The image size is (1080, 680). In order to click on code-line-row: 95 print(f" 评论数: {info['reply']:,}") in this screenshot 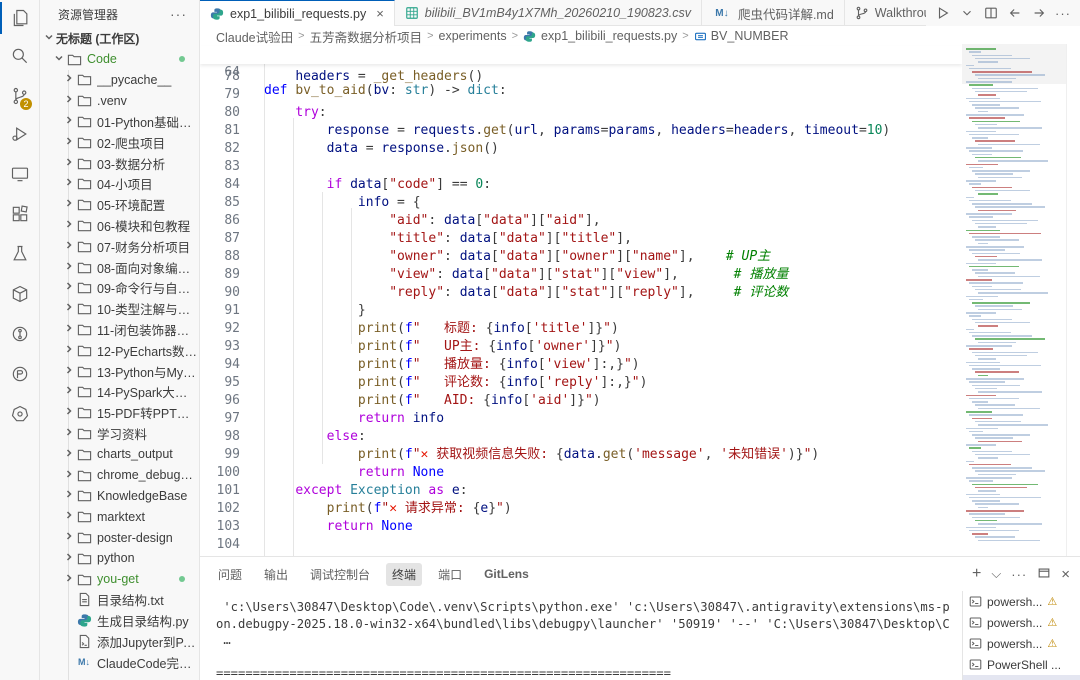, I will do `click(581, 383)`.